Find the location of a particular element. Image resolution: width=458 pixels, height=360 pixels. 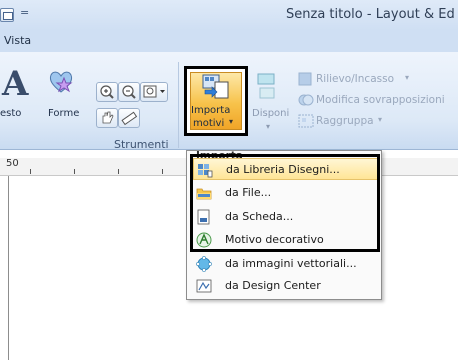

shapes-icon is located at coordinates (61, 81).